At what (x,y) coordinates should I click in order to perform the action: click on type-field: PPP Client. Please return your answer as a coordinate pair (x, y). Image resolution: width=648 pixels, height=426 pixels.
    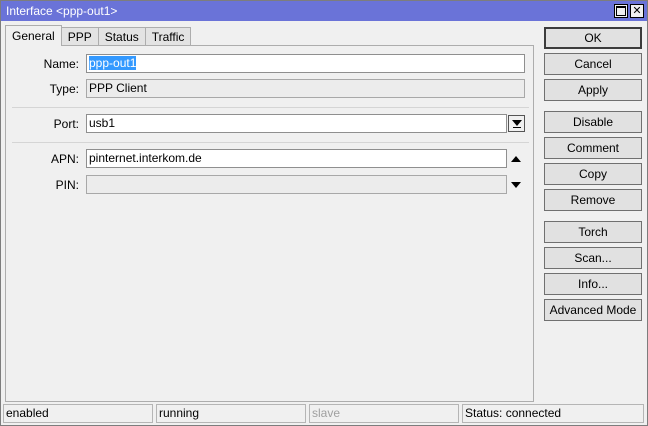
    Looking at the image, I should click on (305, 88).